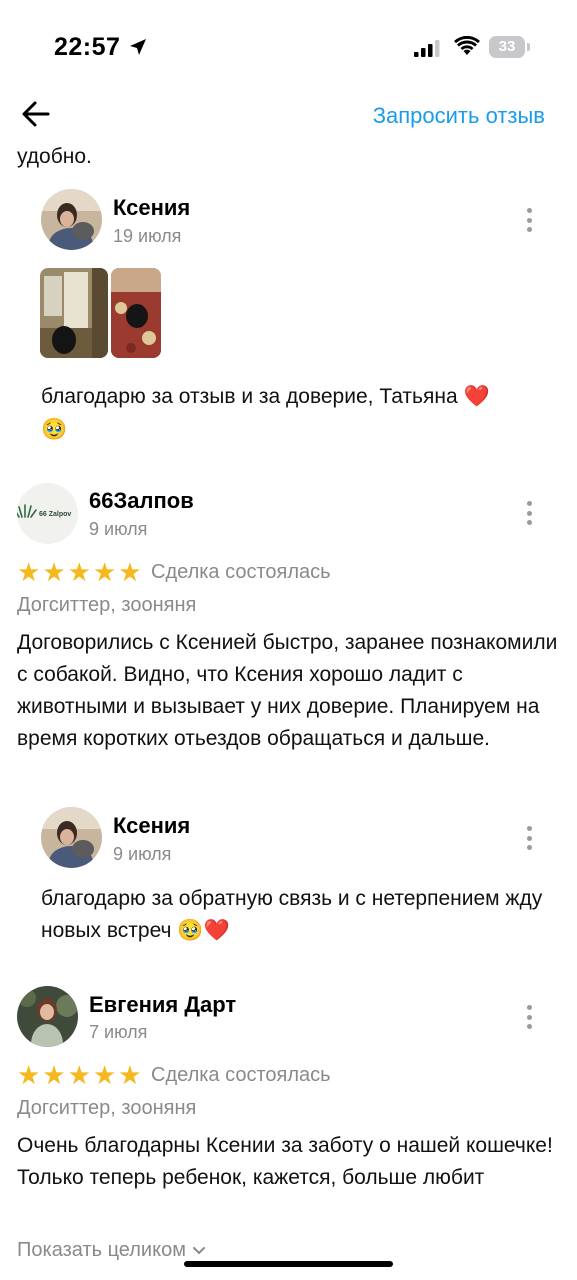  I want to click on logo-text: 66 Zalpov, so click(55, 514).